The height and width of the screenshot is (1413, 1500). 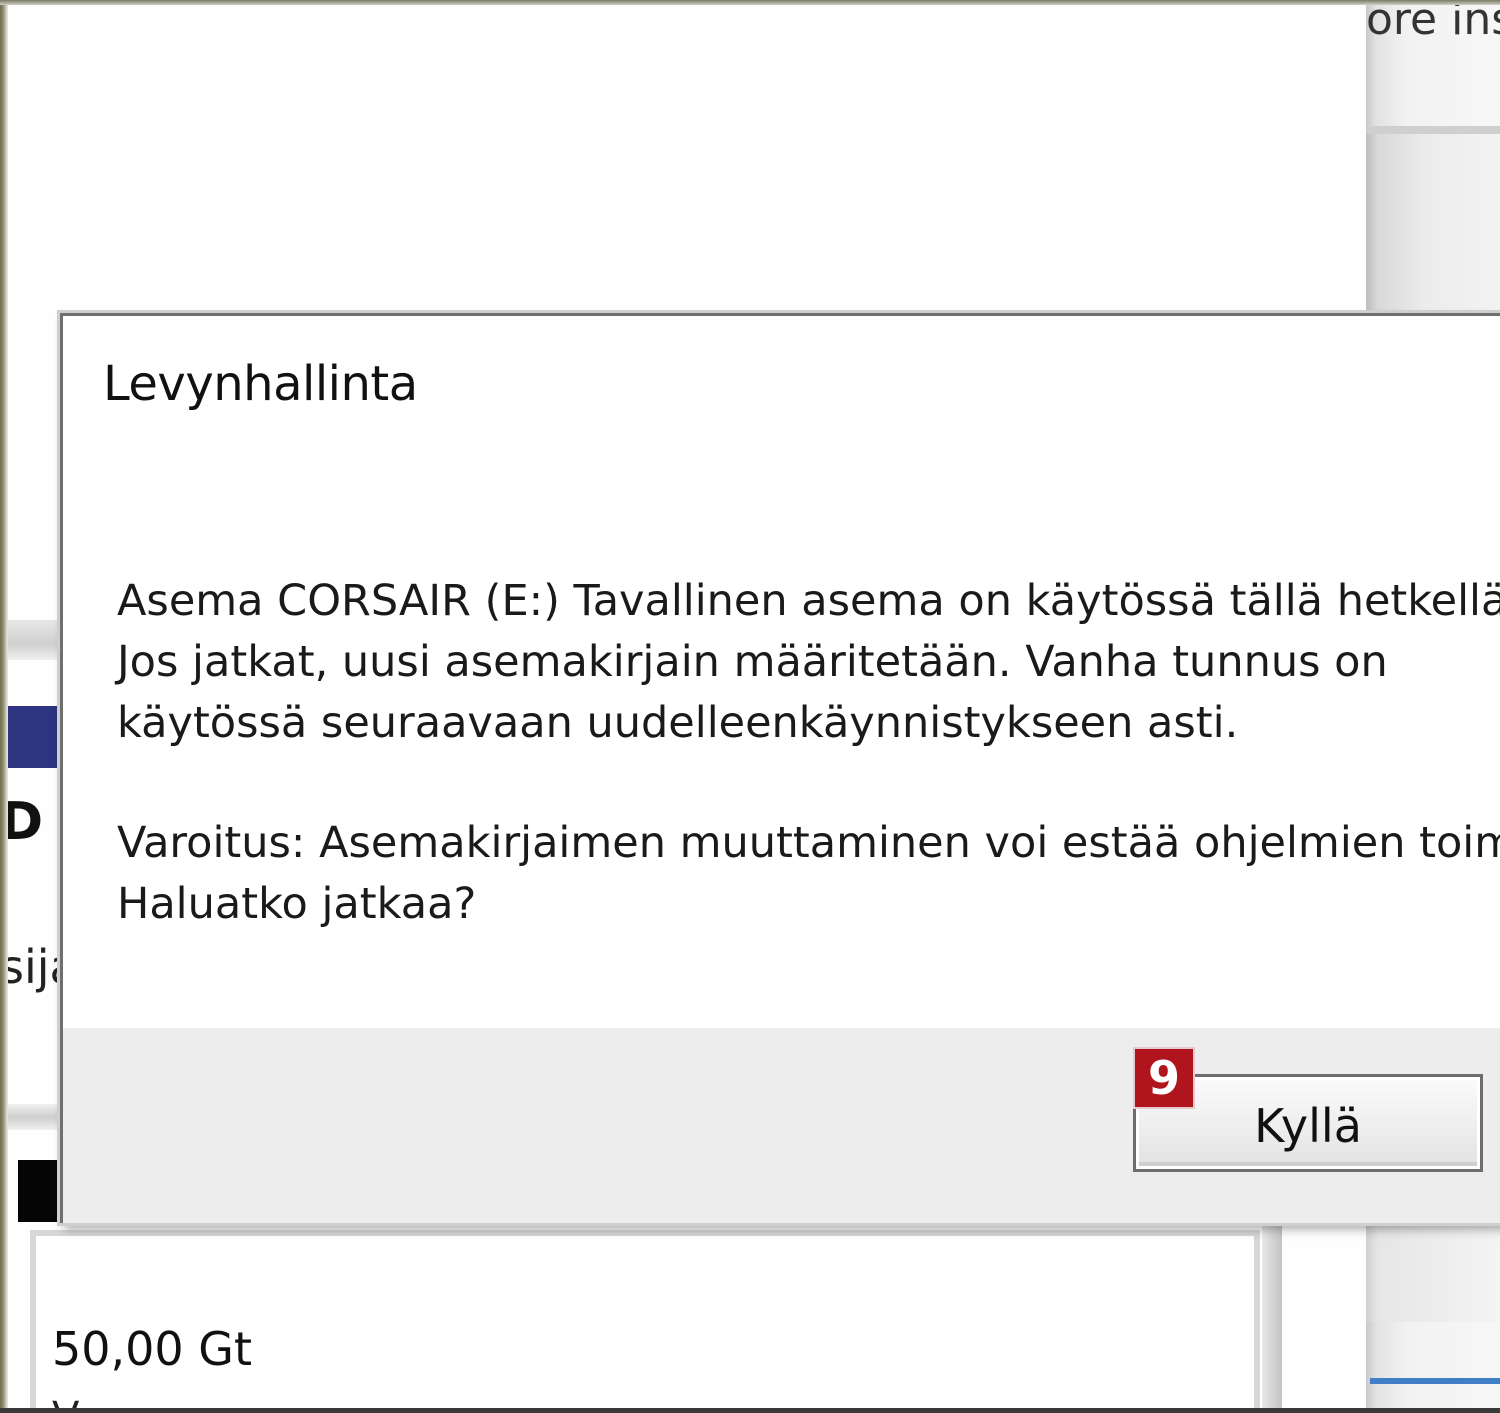 What do you see at coordinates (260, 384) in the screenshot?
I see `dialog-title: Levynhallinta` at bounding box center [260, 384].